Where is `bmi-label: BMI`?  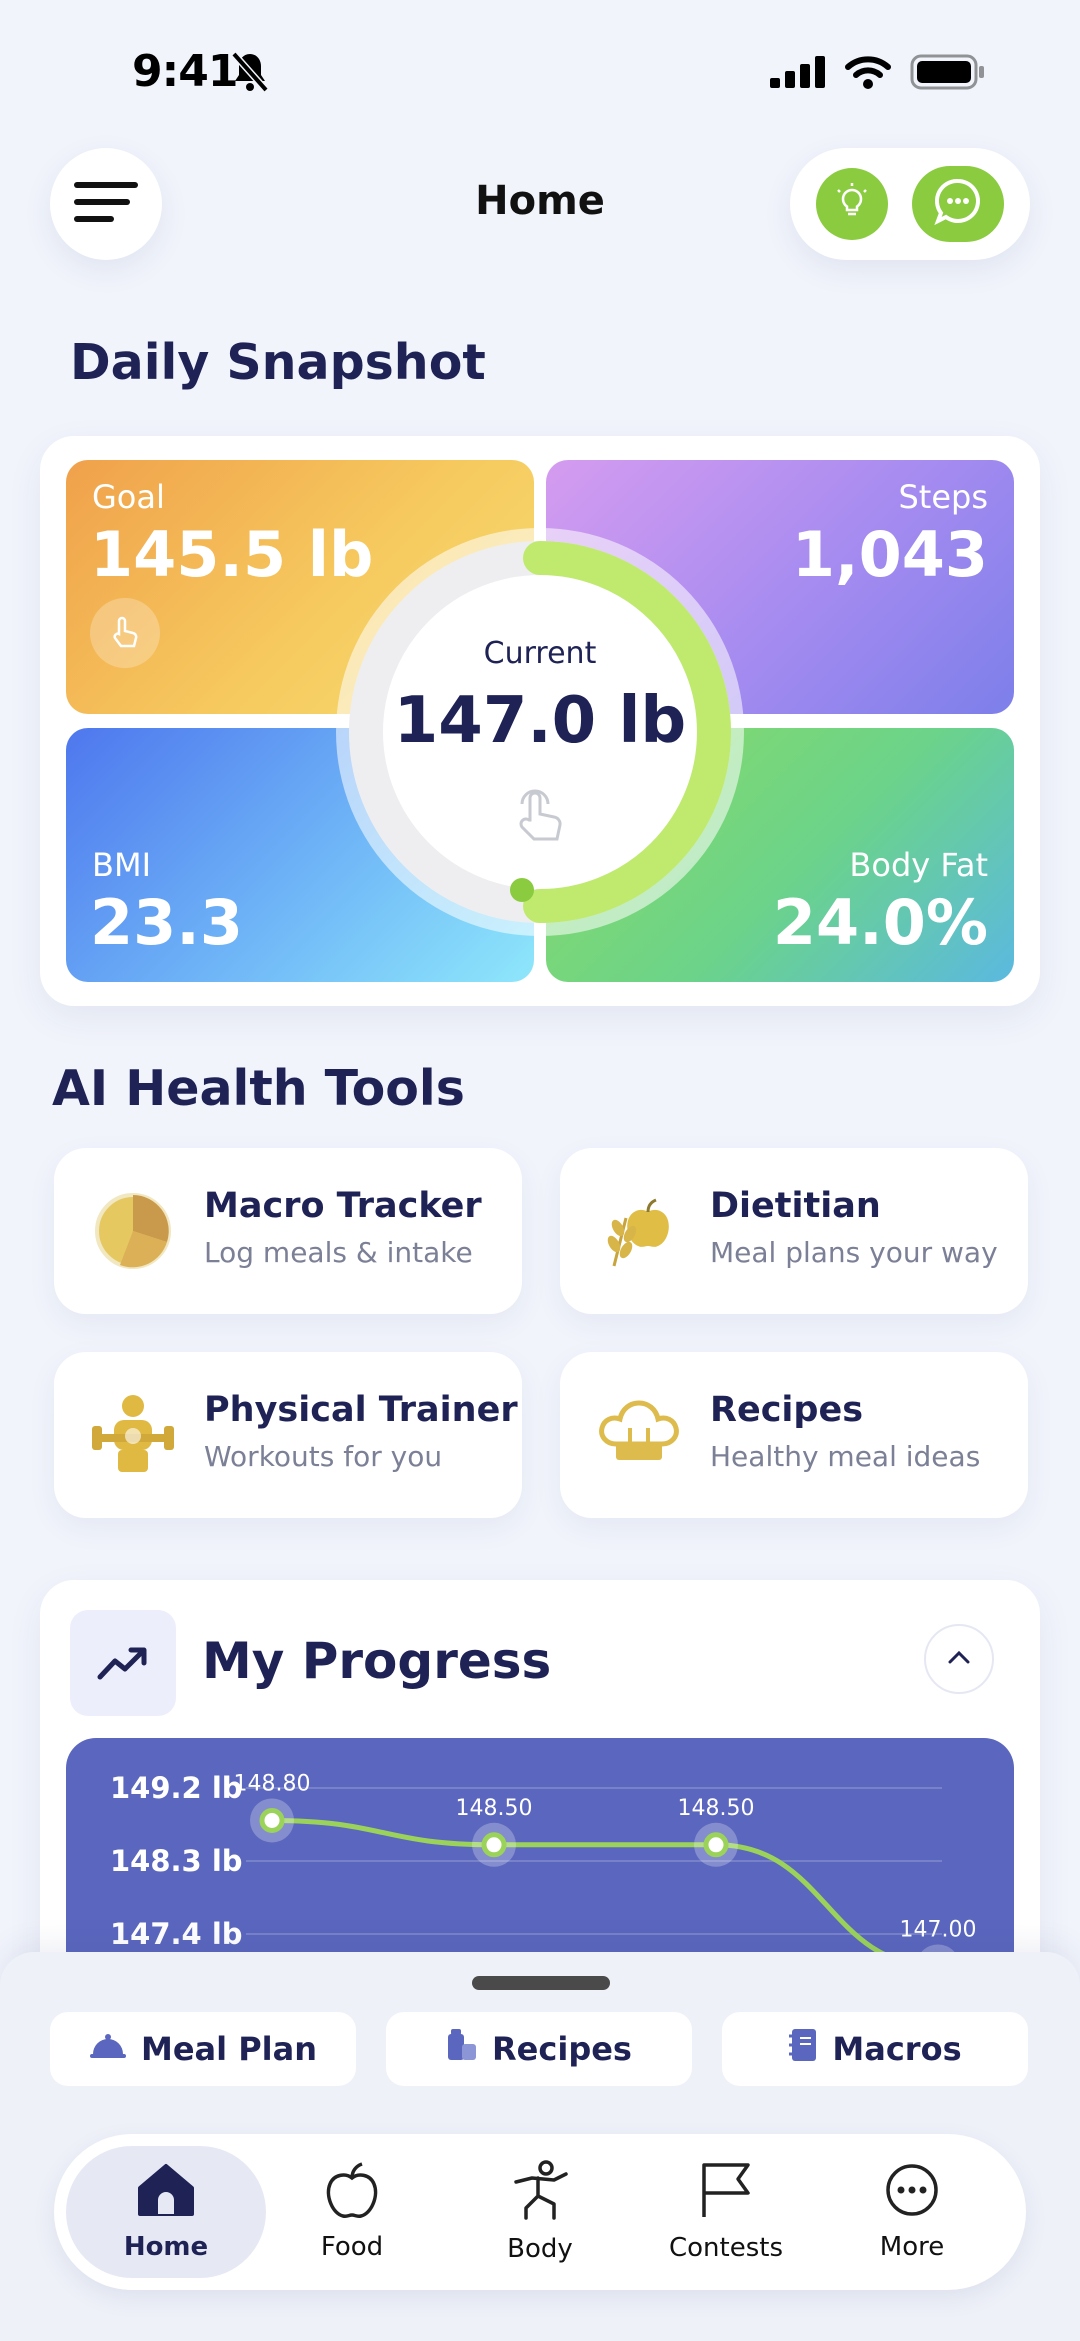
bmi-label: BMI is located at coordinates (121, 865).